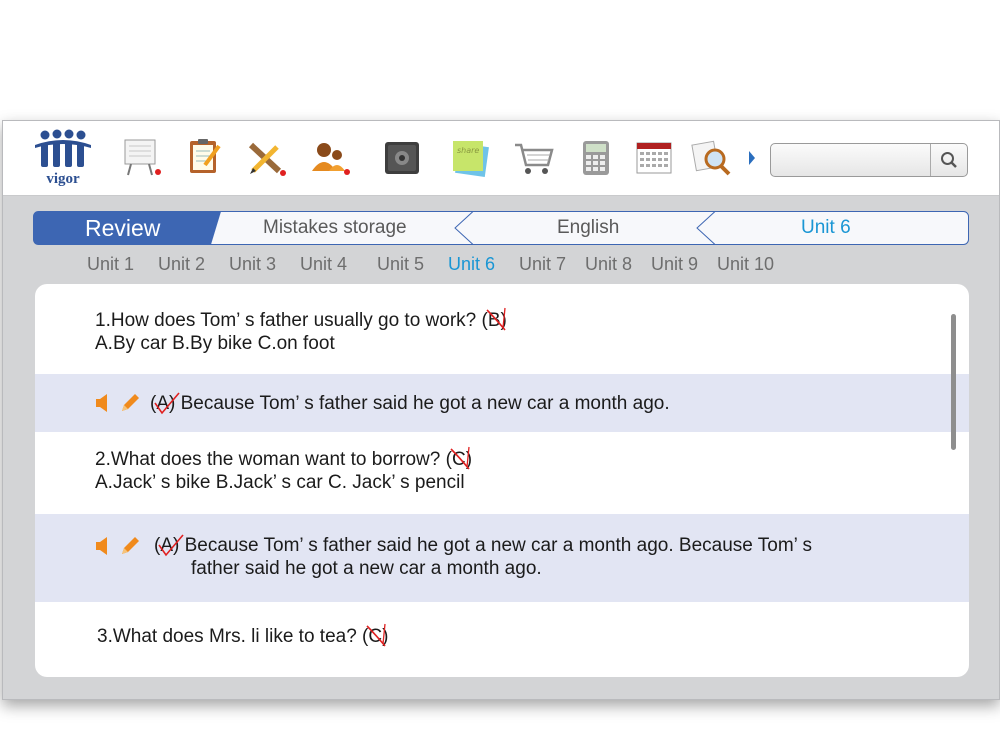  I want to click on search-icon, so click(949, 160).